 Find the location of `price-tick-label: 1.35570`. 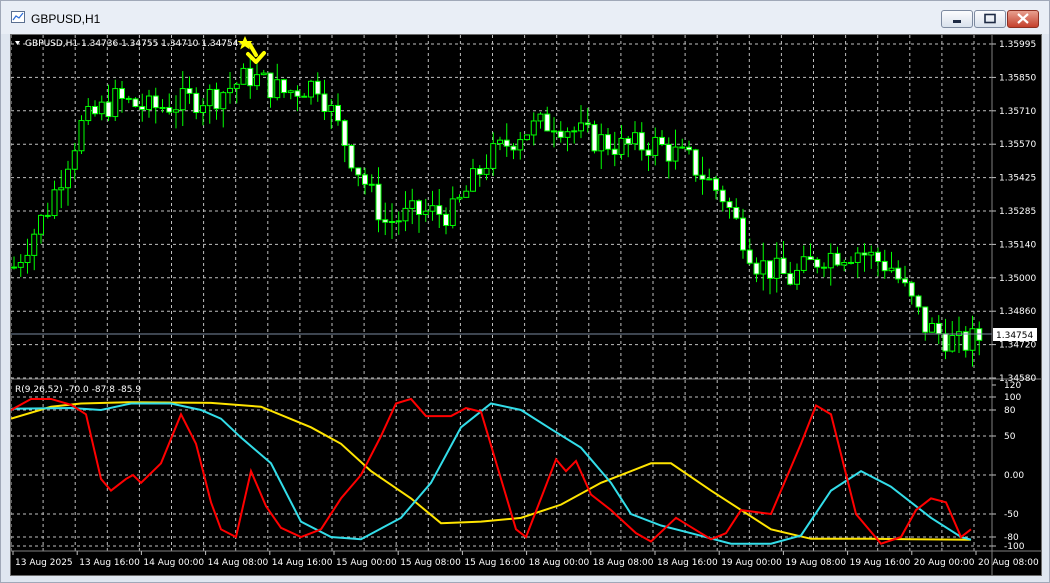

price-tick-label: 1.35570 is located at coordinates (1017, 145).